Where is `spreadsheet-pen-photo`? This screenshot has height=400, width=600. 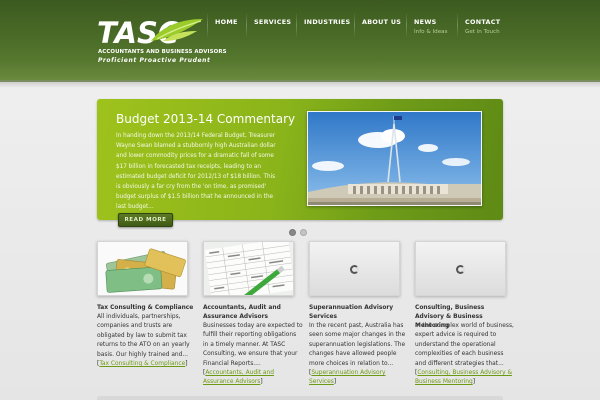
spreadsheet-pen-photo is located at coordinates (248, 268).